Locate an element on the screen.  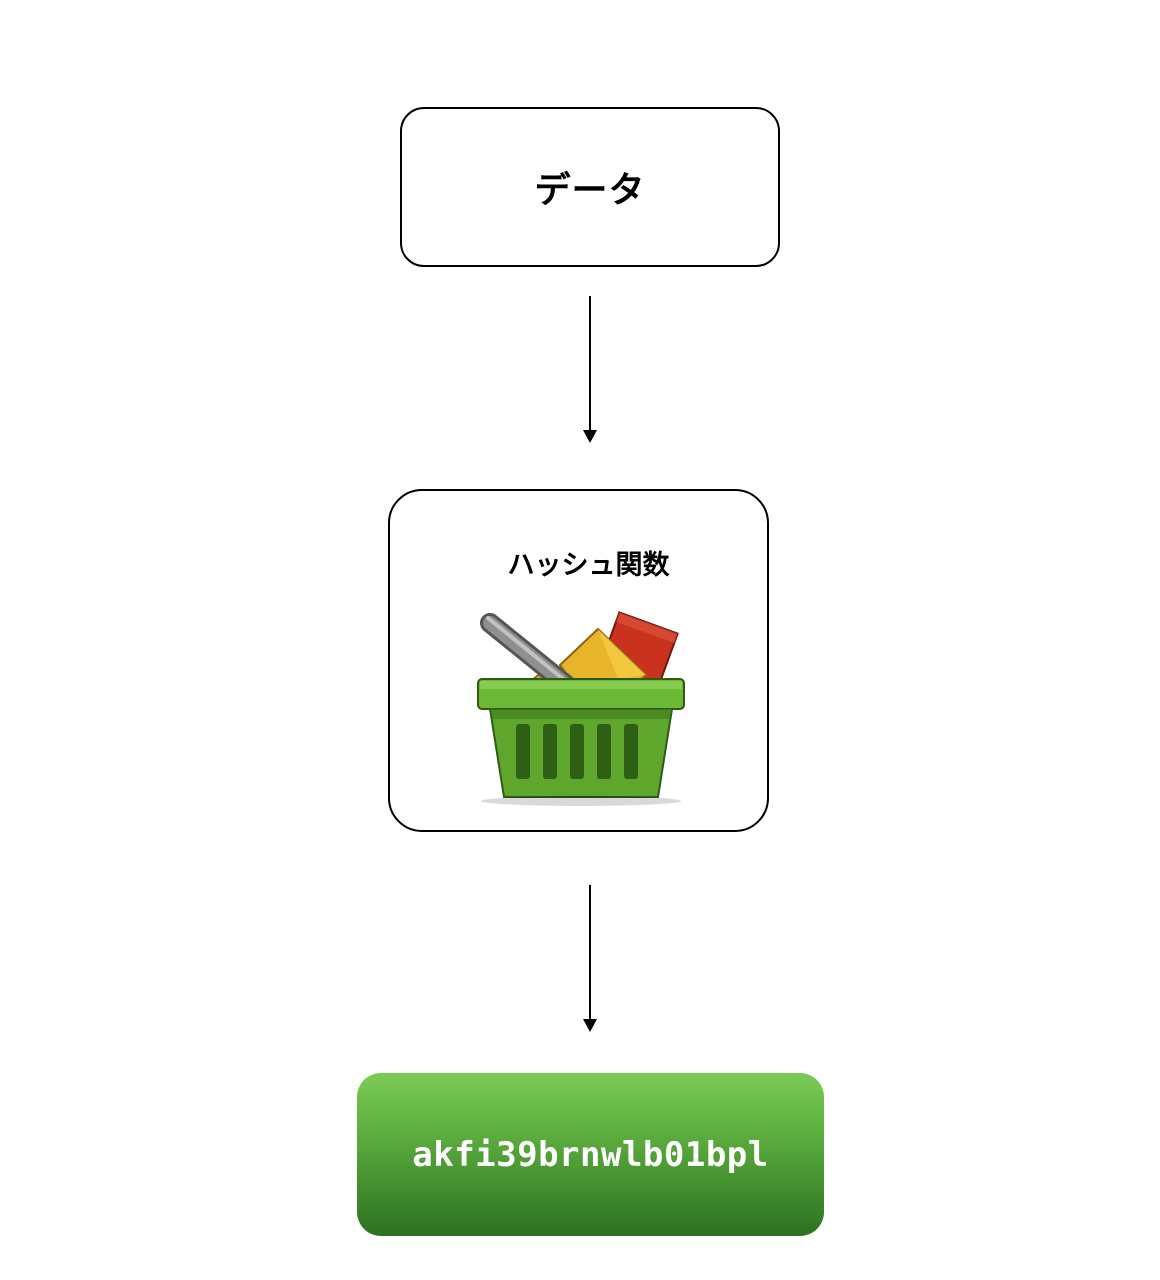
basket-icon is located at coordinates (581, 708).